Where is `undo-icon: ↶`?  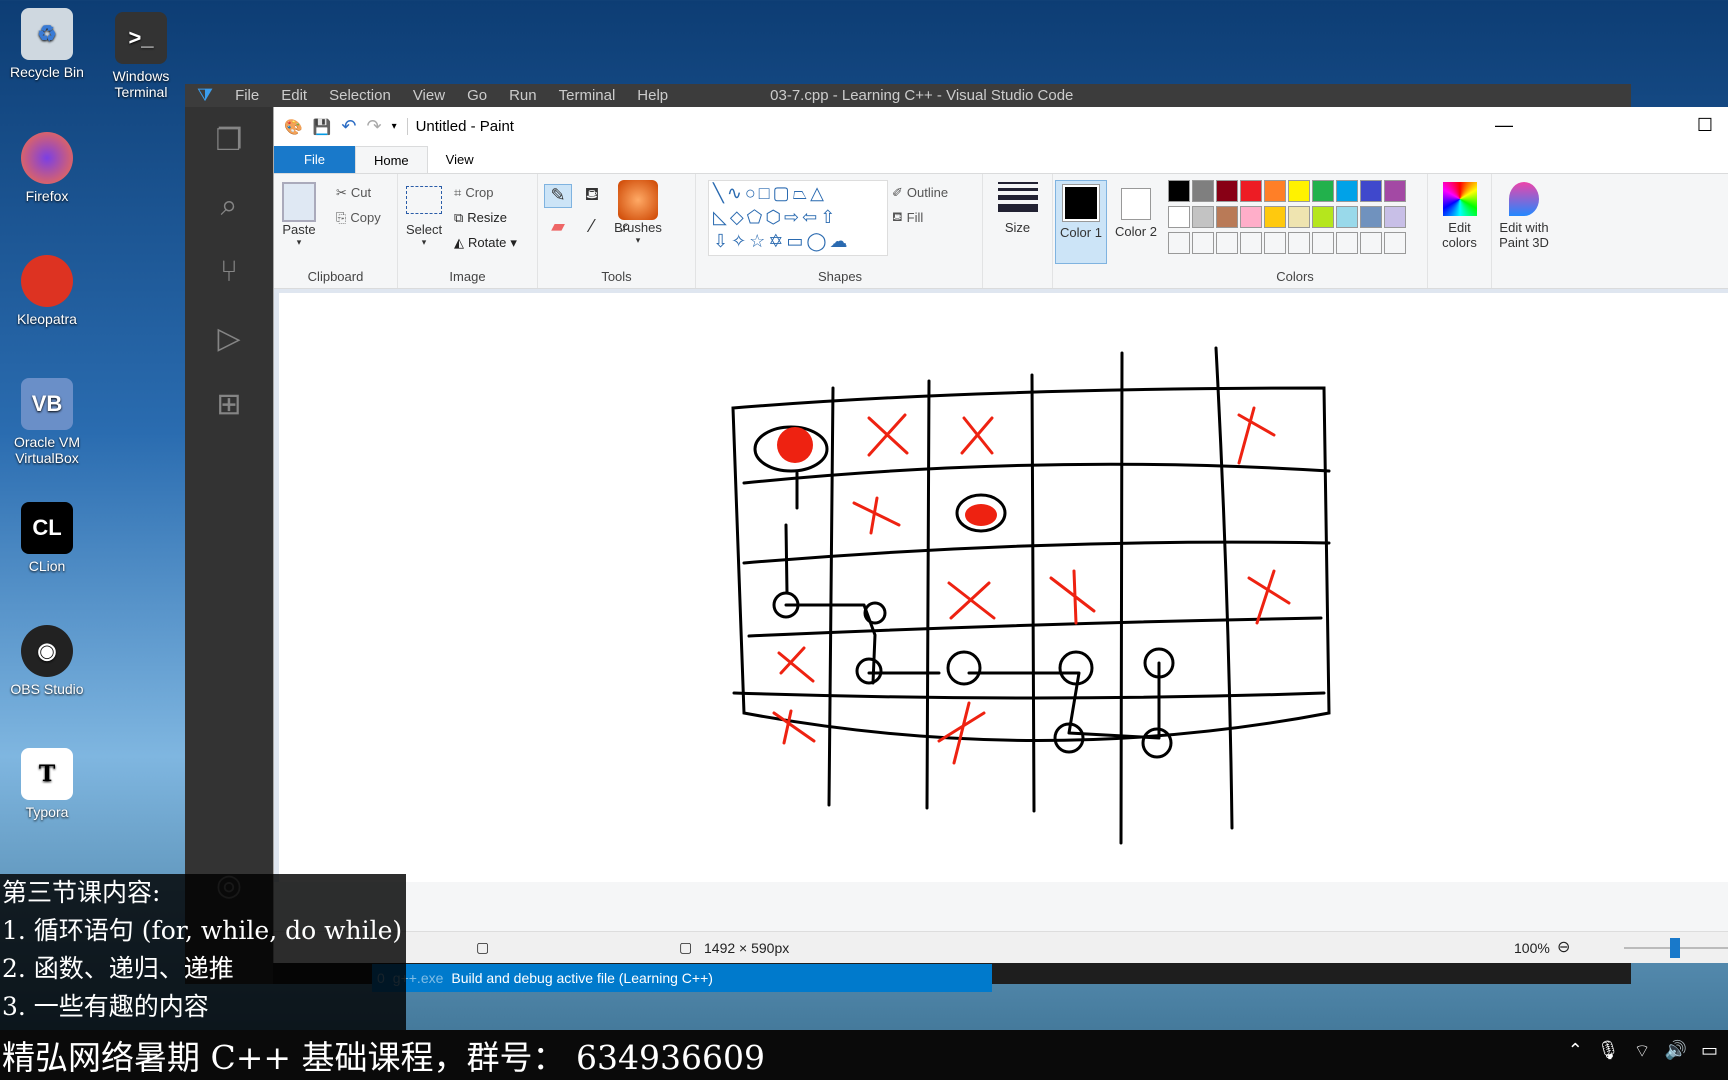
undo-icon: ↶ is located at coordinates (348, 126).